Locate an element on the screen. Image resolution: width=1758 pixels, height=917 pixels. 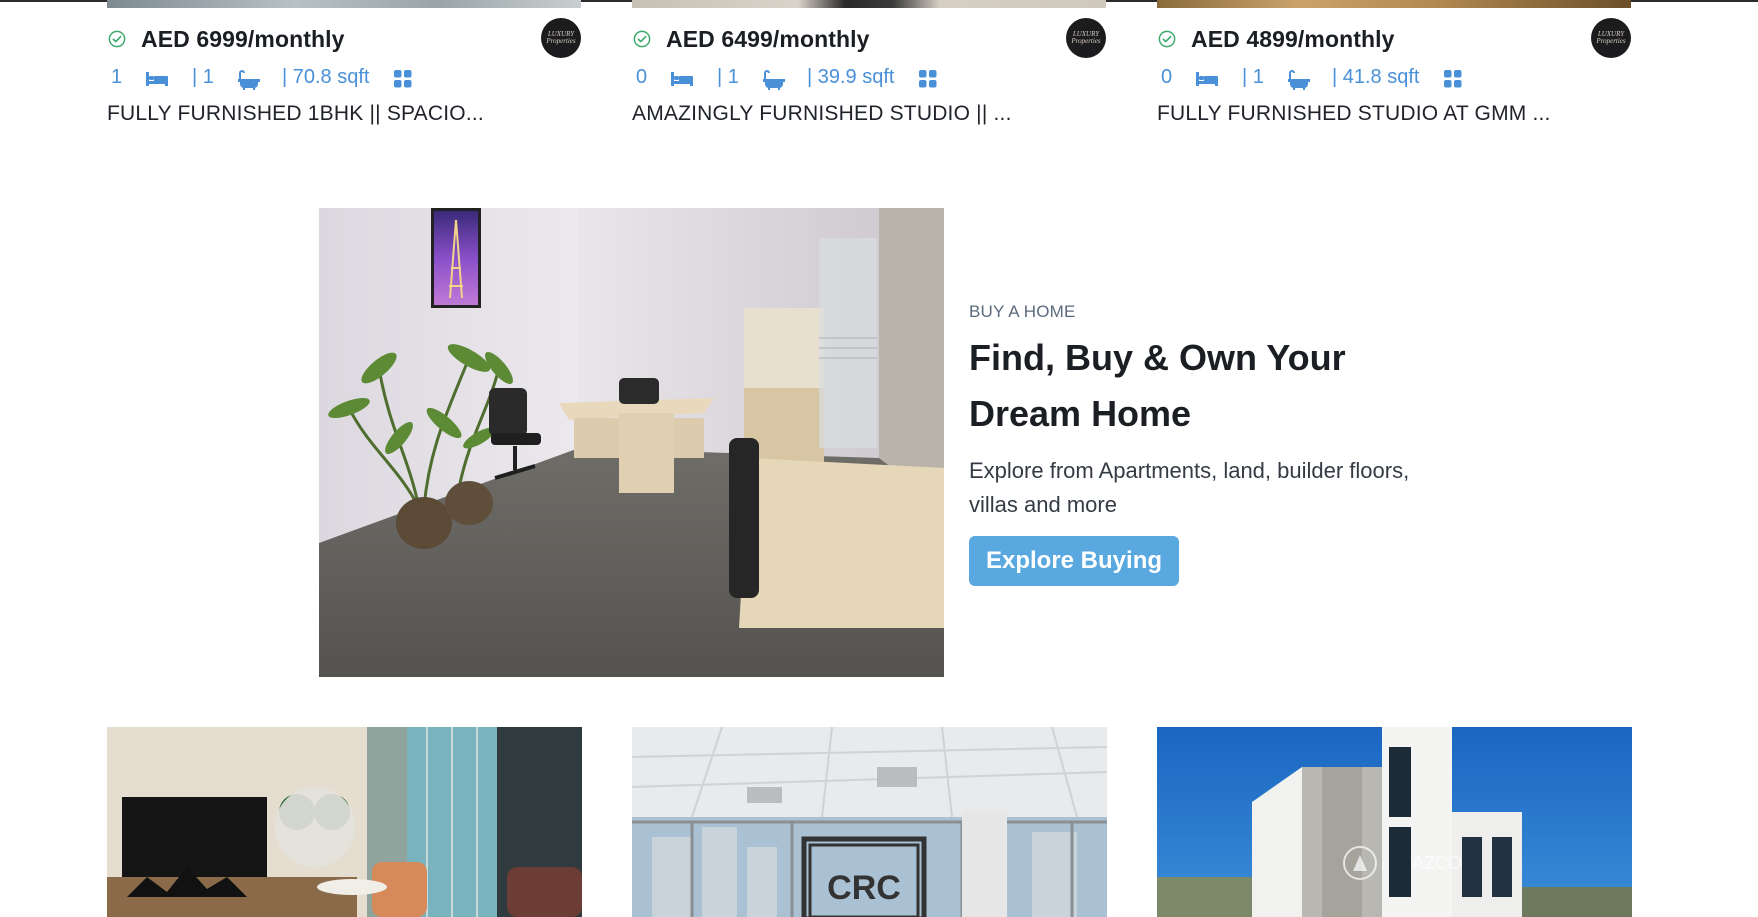
section-eyebrow: BUY A HOME is located at coordinates (1022, 311).